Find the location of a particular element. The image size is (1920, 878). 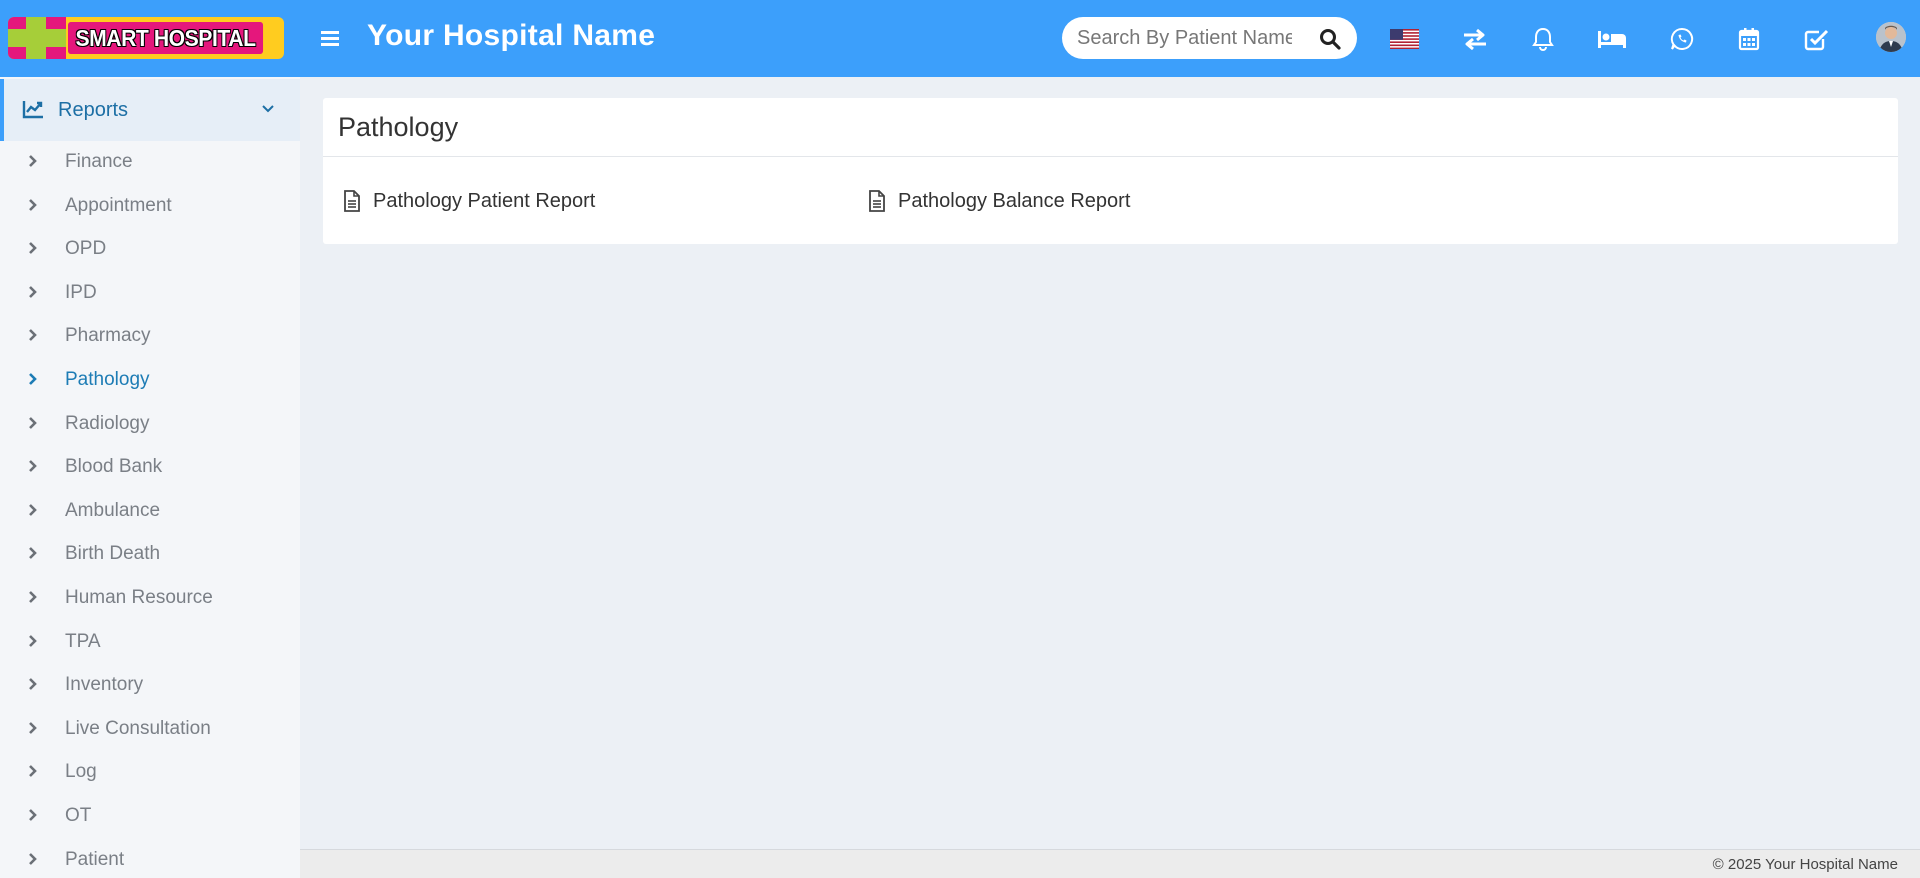

avatar is located at coordinates (1891, 37).